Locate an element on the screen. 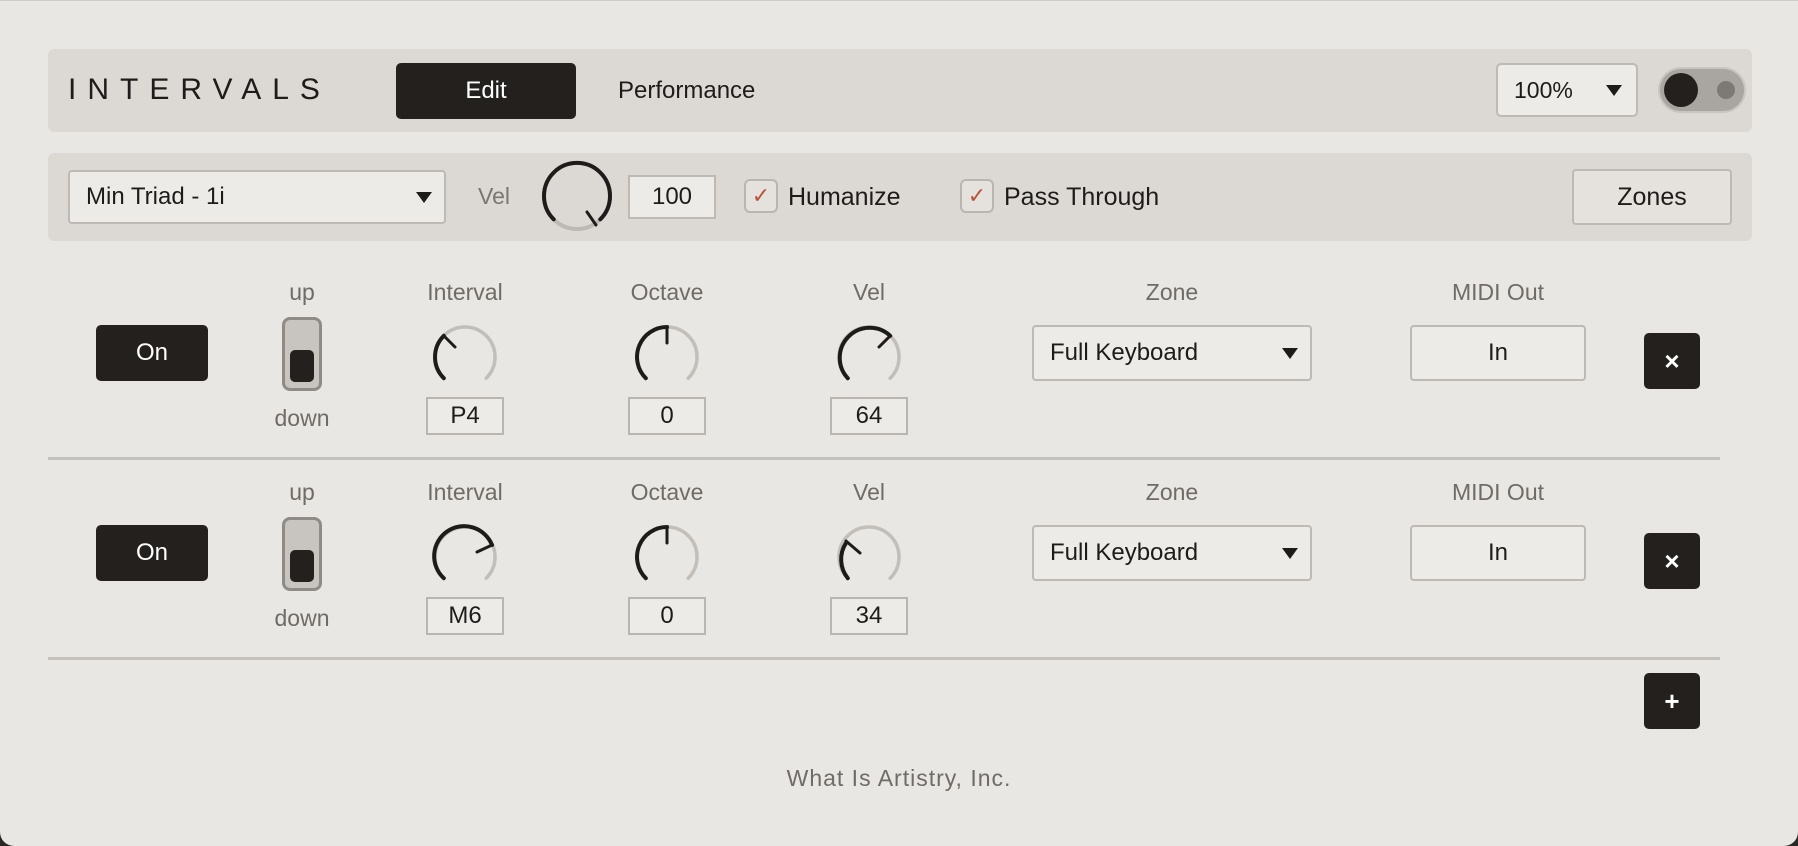  preset-value: Min Triad - 1i is located at coordinates (155, 196).